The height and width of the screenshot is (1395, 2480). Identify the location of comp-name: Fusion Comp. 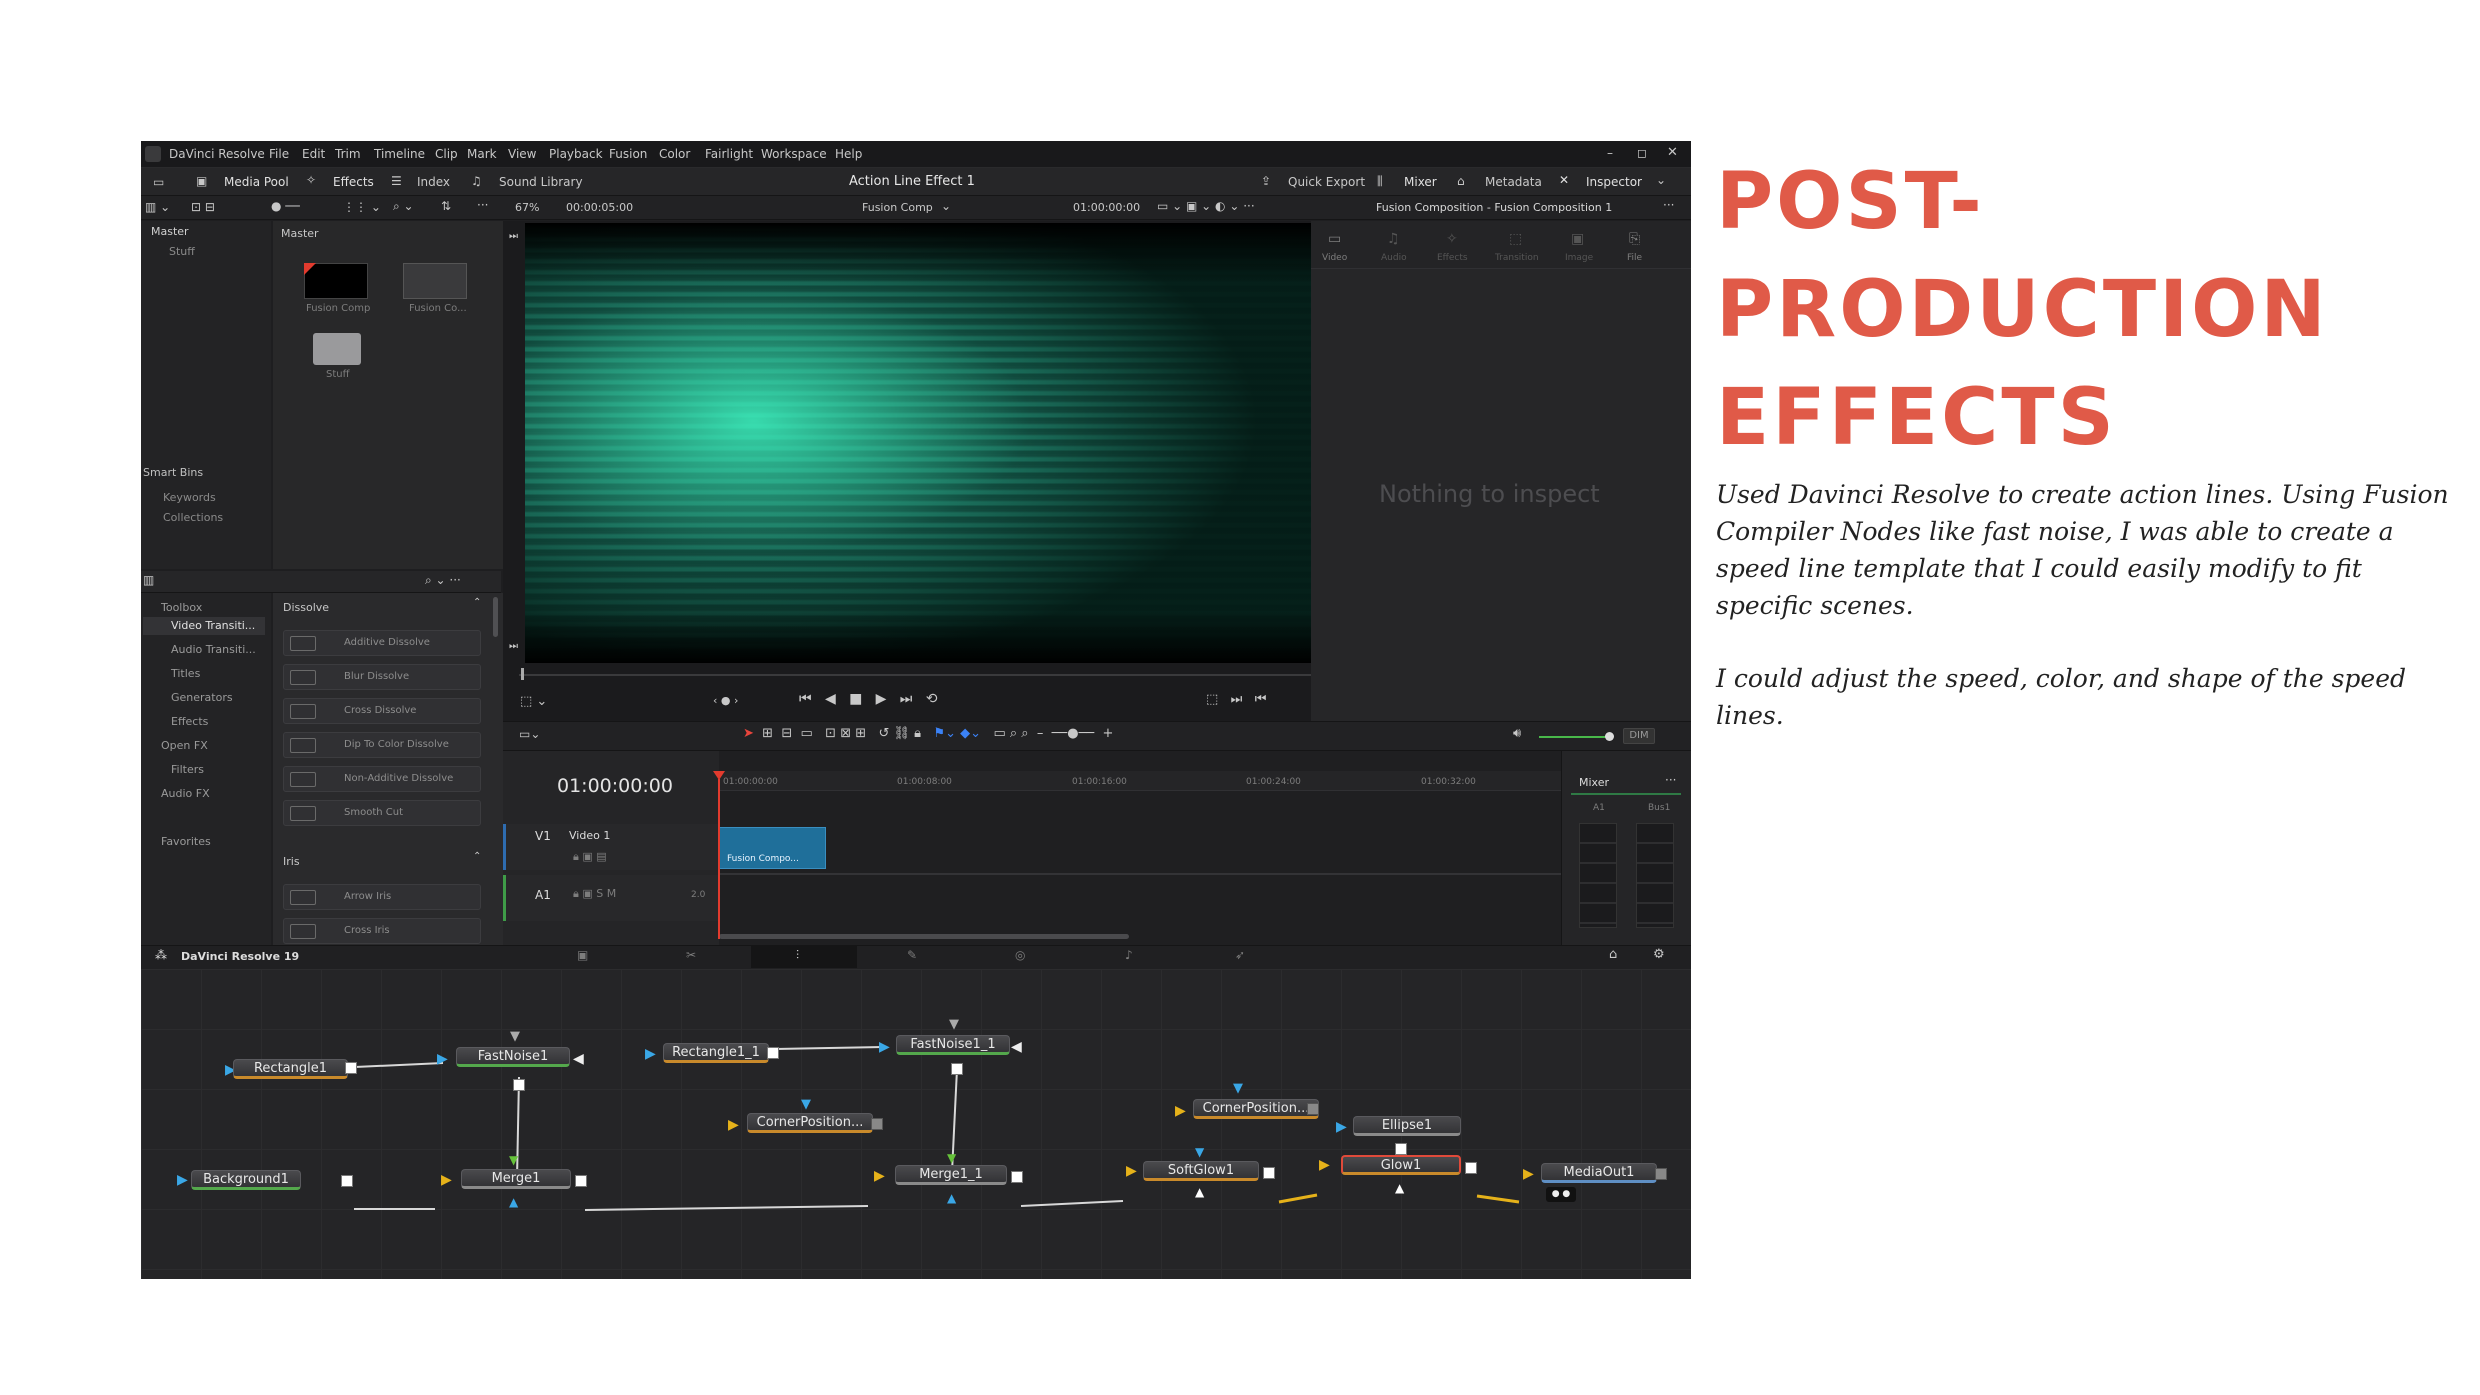
(897, 207).